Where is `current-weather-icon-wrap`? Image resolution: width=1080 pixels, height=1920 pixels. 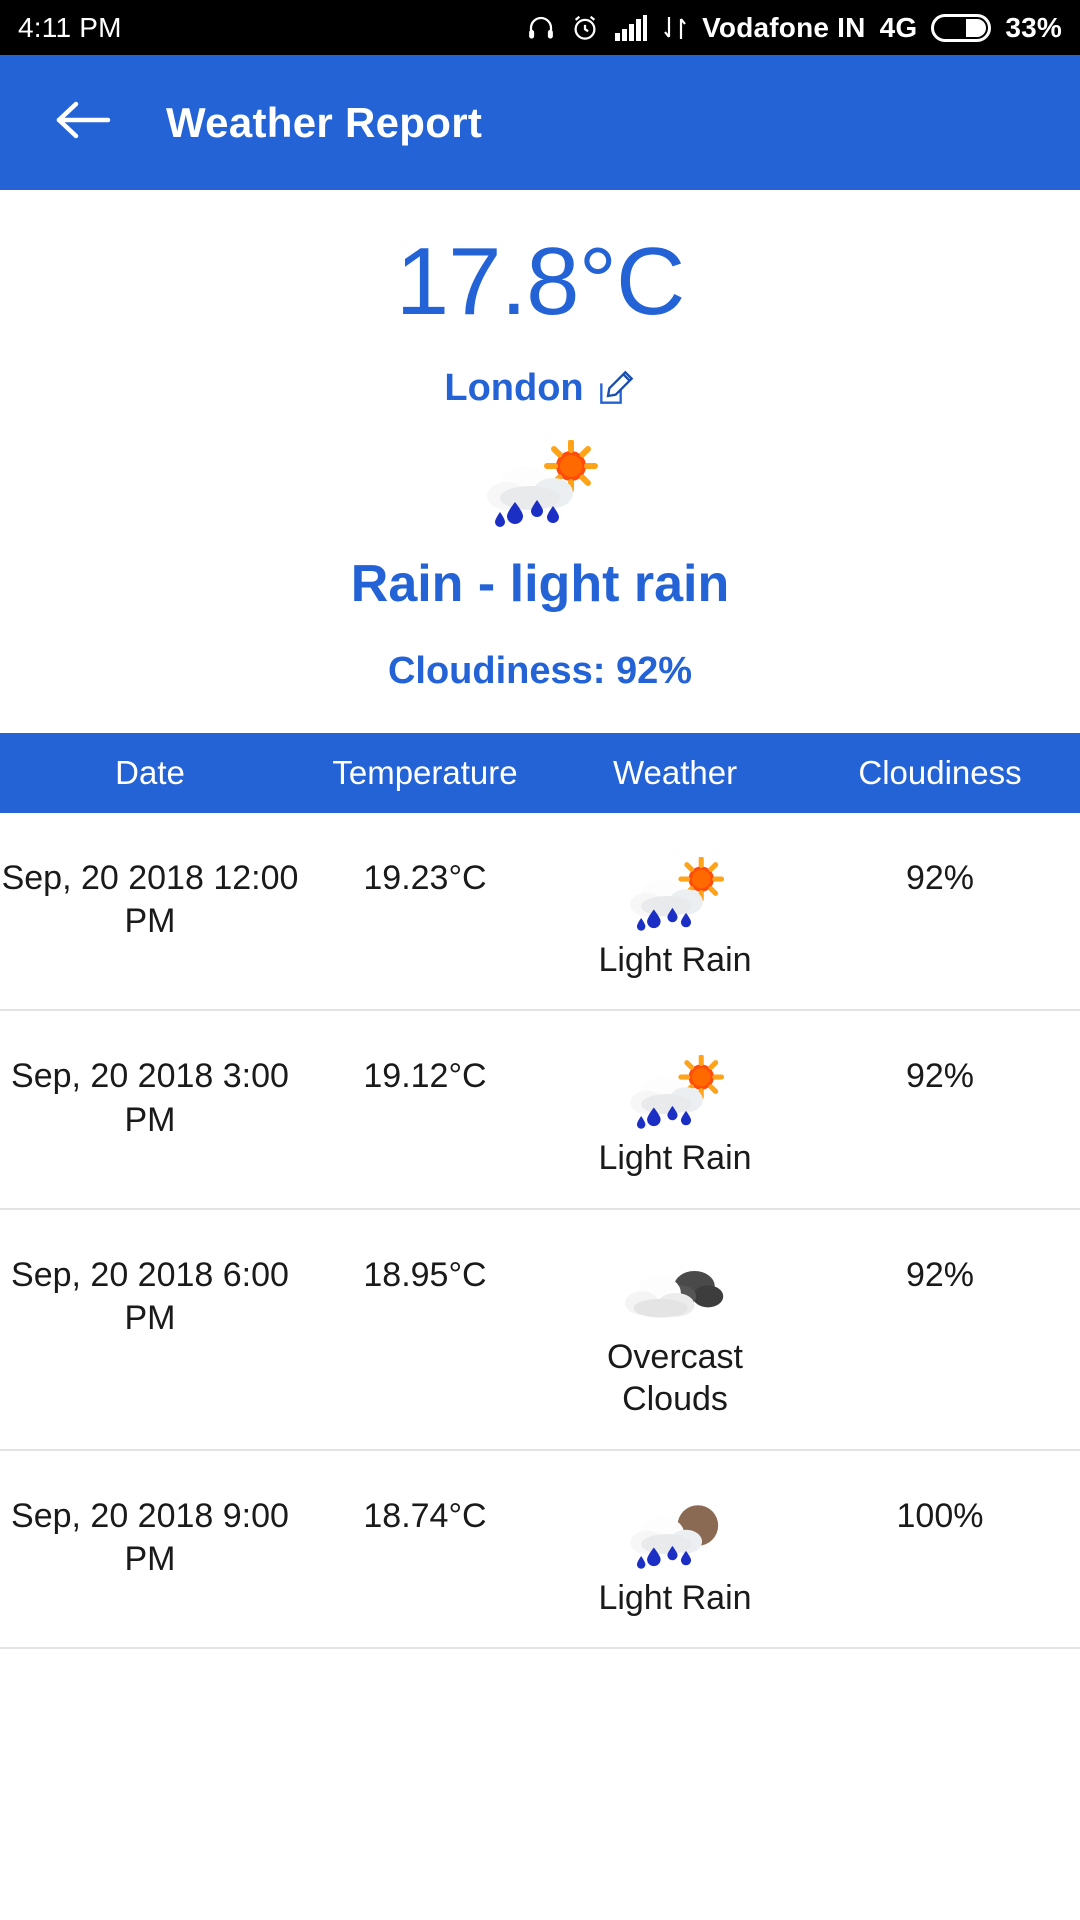 current-weather-icon-wrap is located at coordinates (540, 484).